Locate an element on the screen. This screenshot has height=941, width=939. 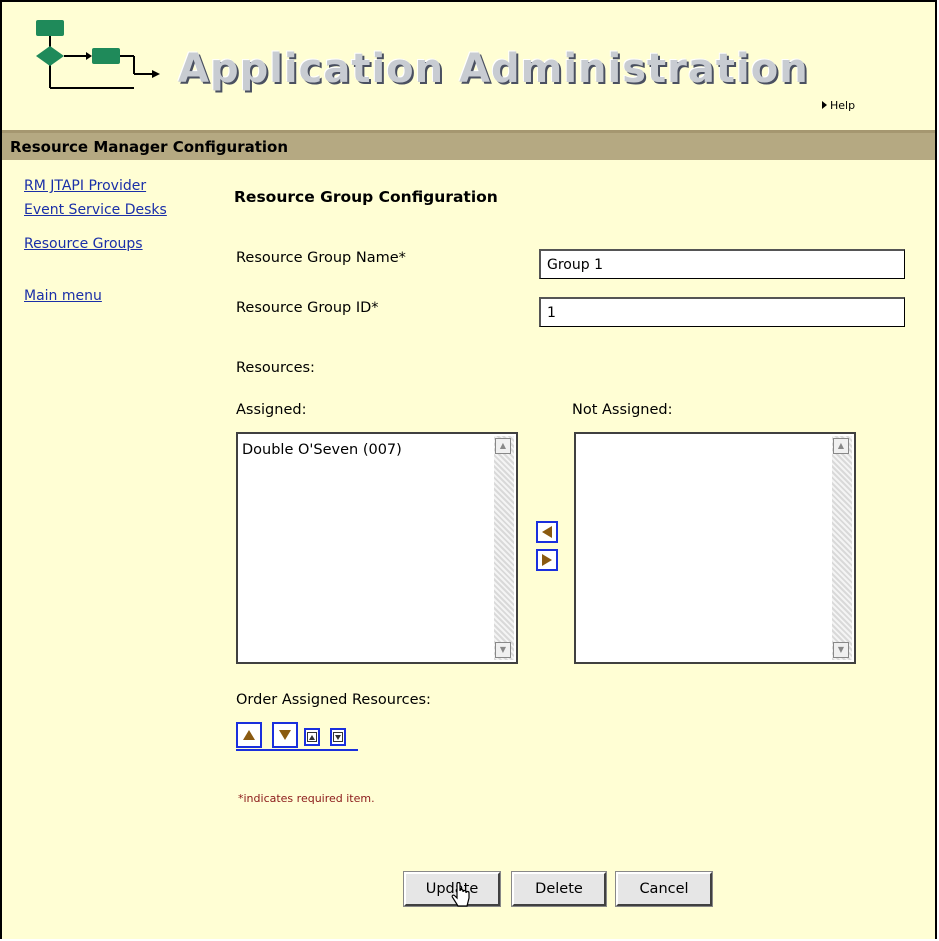
nav-resource-groups: Resource Groups is located at coordinates (83, 244).